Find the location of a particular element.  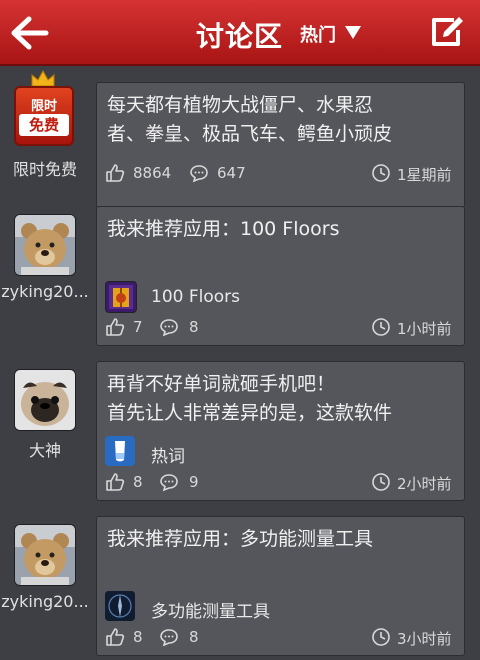

back-arrow-icon is located at coordinates (30, 33).